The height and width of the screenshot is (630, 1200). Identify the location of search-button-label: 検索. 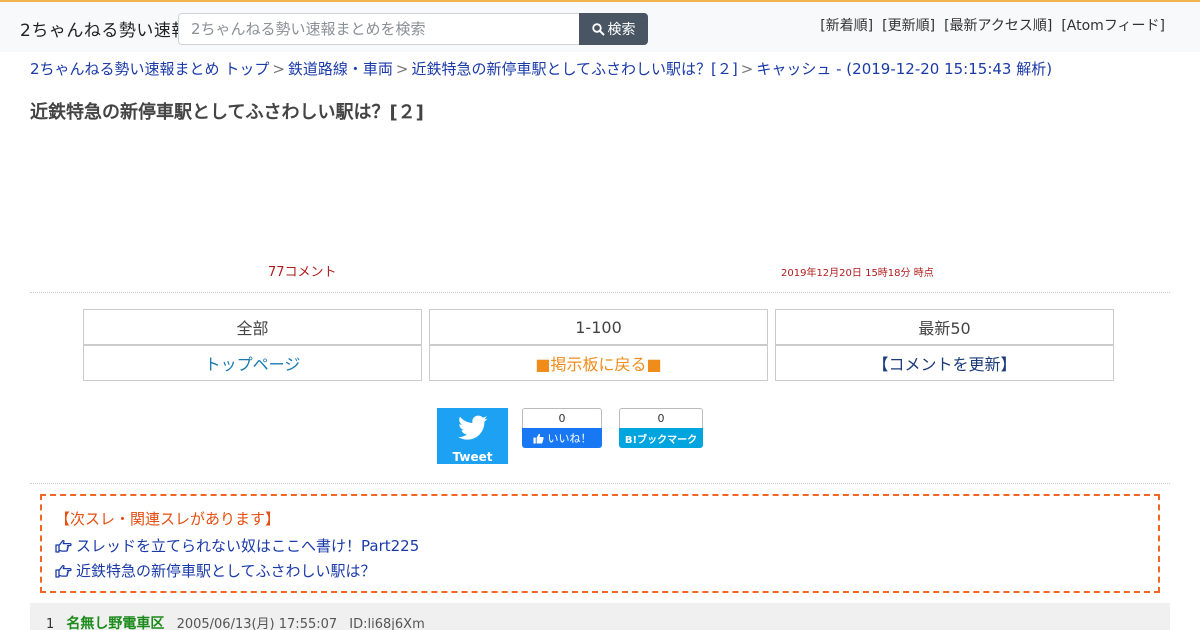
(621, 30).